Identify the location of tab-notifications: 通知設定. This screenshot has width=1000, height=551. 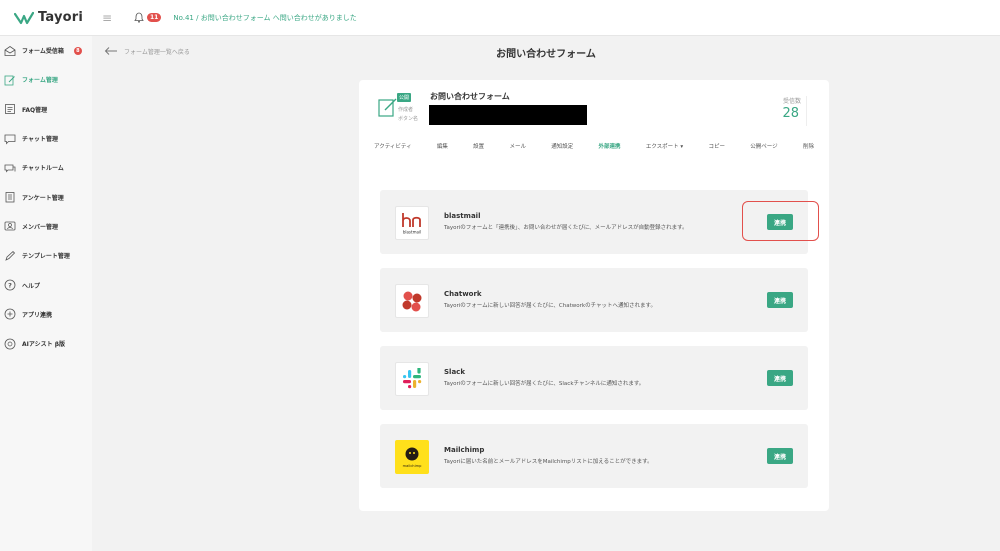
(562, 147).